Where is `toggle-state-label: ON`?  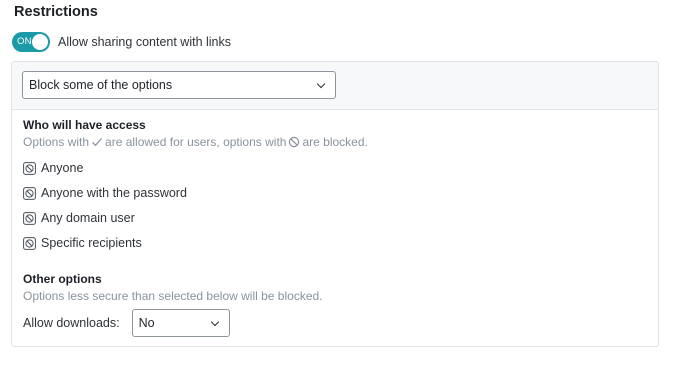 toggle-state-label: ON is located at coordinates (24, 41).